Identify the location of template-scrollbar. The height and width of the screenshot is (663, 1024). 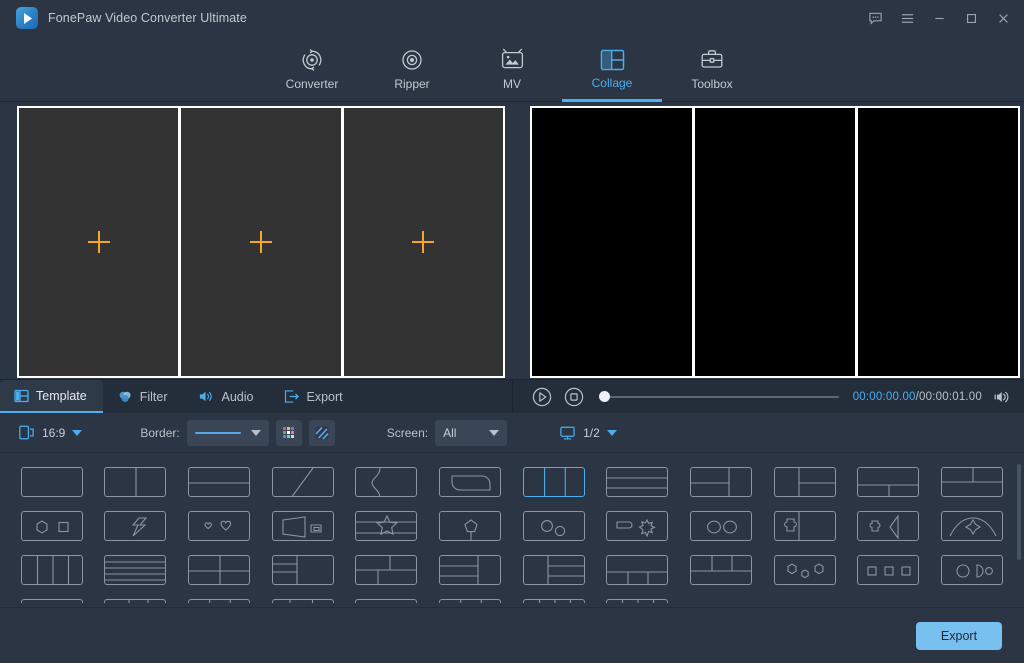
(1019, 512).